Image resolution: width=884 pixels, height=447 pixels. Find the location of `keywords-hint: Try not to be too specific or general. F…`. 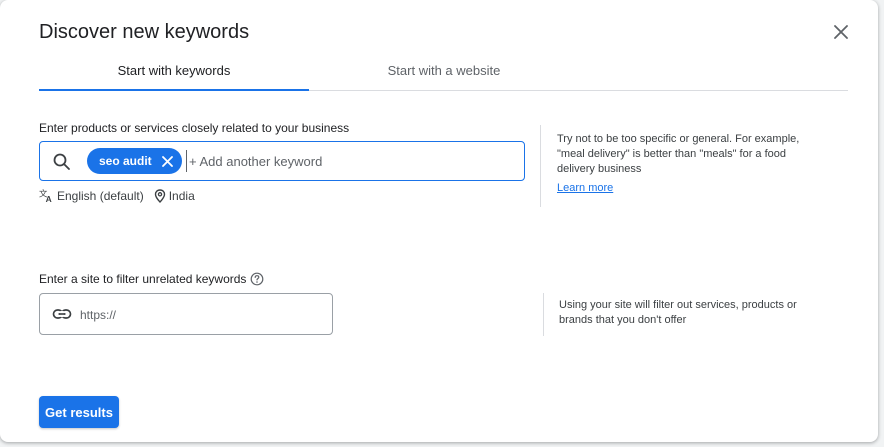

keywords-hint: Try not to be too specific or general. F… is located at coordinates (678, 154).